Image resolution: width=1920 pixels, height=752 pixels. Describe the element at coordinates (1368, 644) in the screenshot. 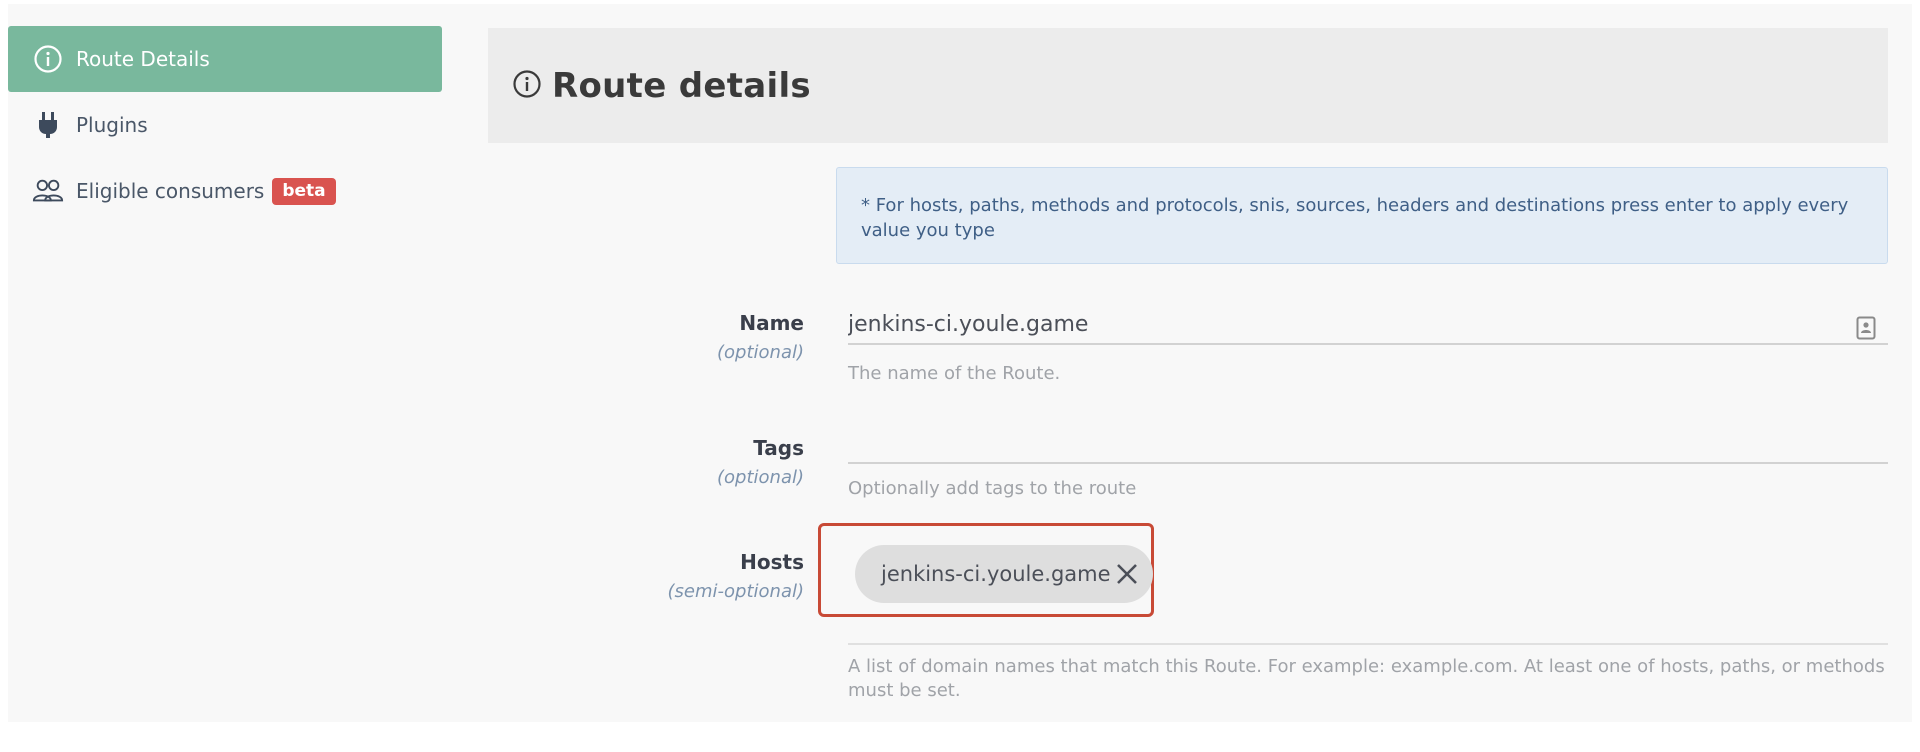

I see `hosts-input-underline` at that location.